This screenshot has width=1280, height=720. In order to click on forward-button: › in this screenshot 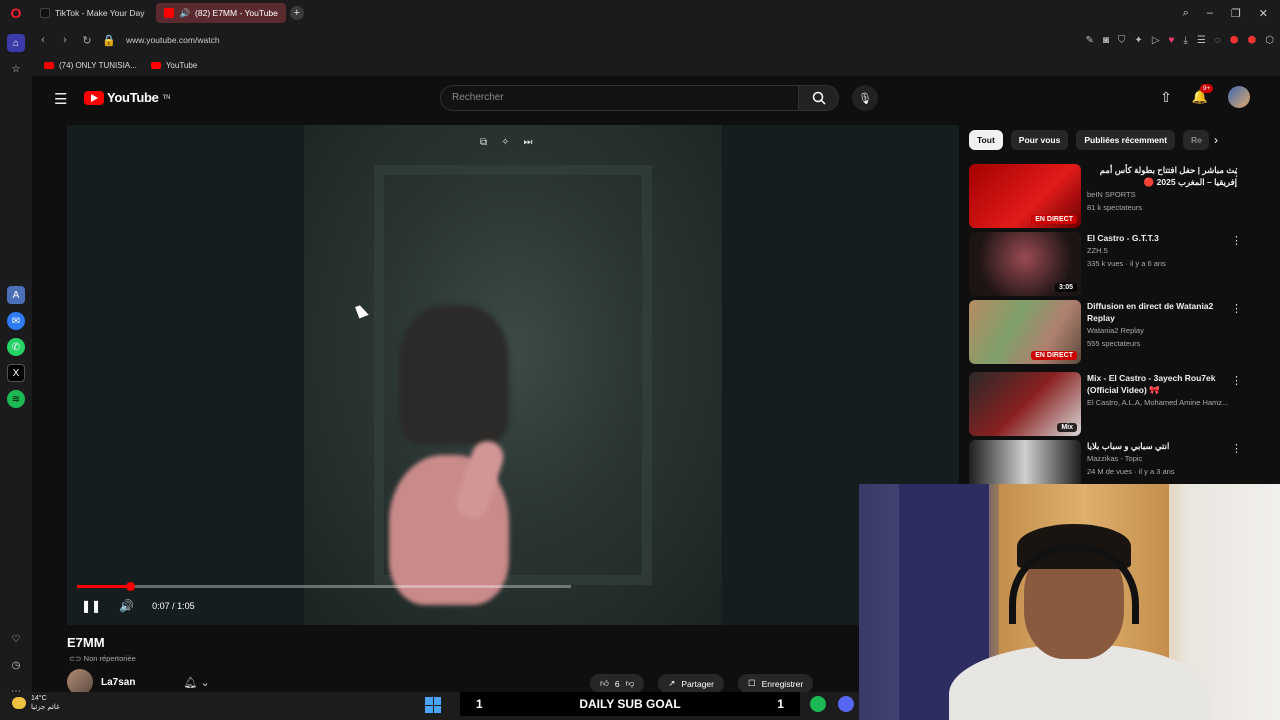, I will do `click(65, 40)`.